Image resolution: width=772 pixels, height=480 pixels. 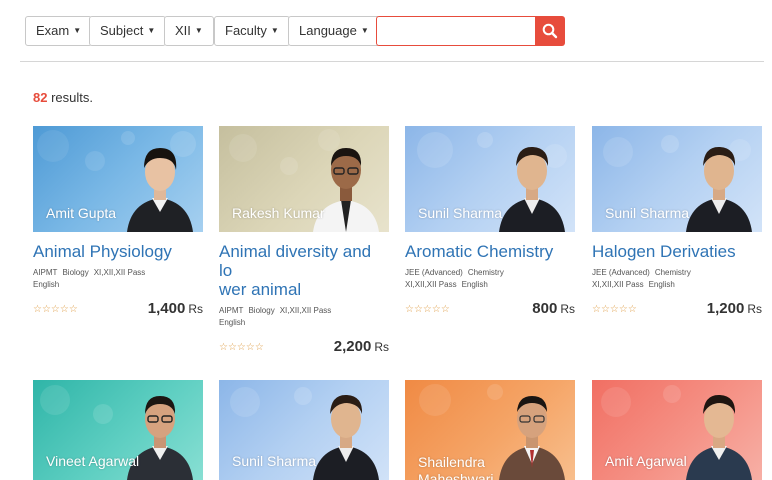 What do you see at coordinates (545, 308) in the screenshot?
I see `price-amount: 800` at bounding box center [545, 308].